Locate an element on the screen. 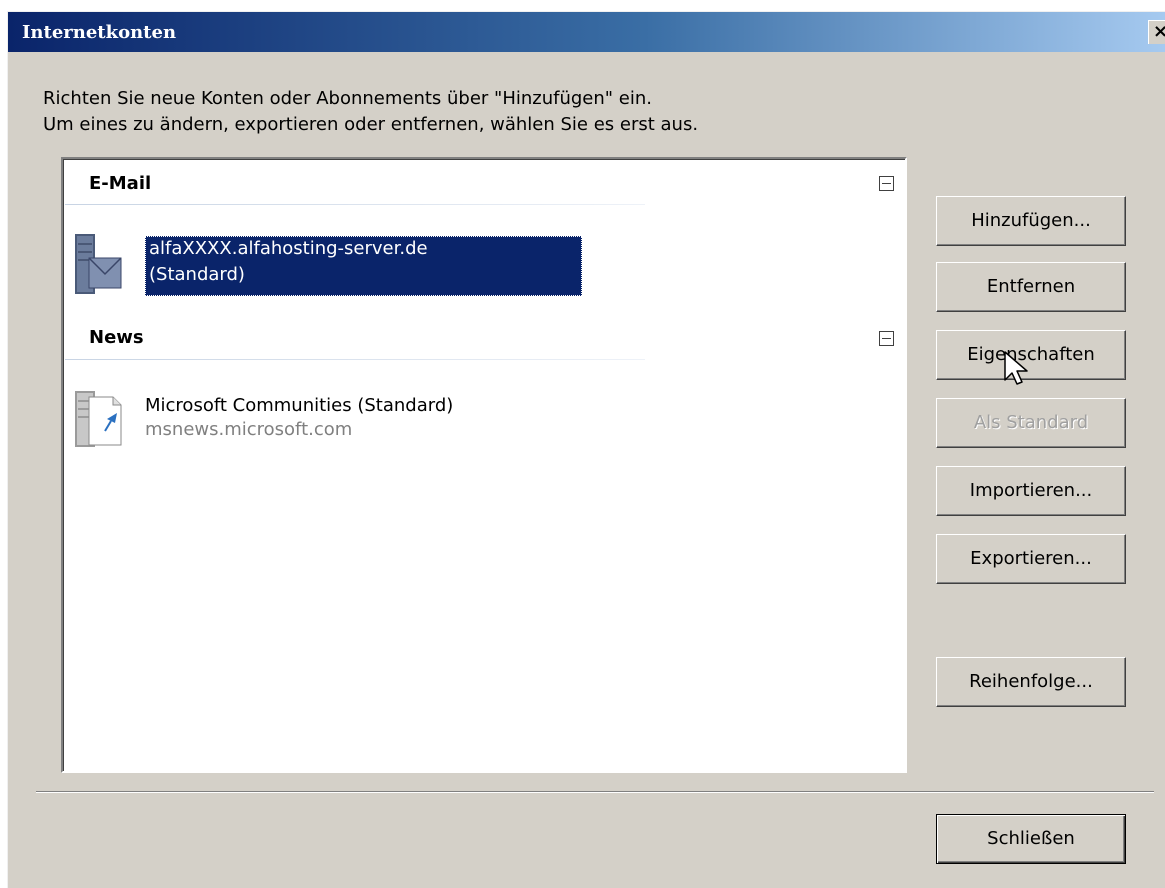 The height and width of the screenshot is (888, 1165). set-default-button: Als Standard is located at coordinates (1031, 423).